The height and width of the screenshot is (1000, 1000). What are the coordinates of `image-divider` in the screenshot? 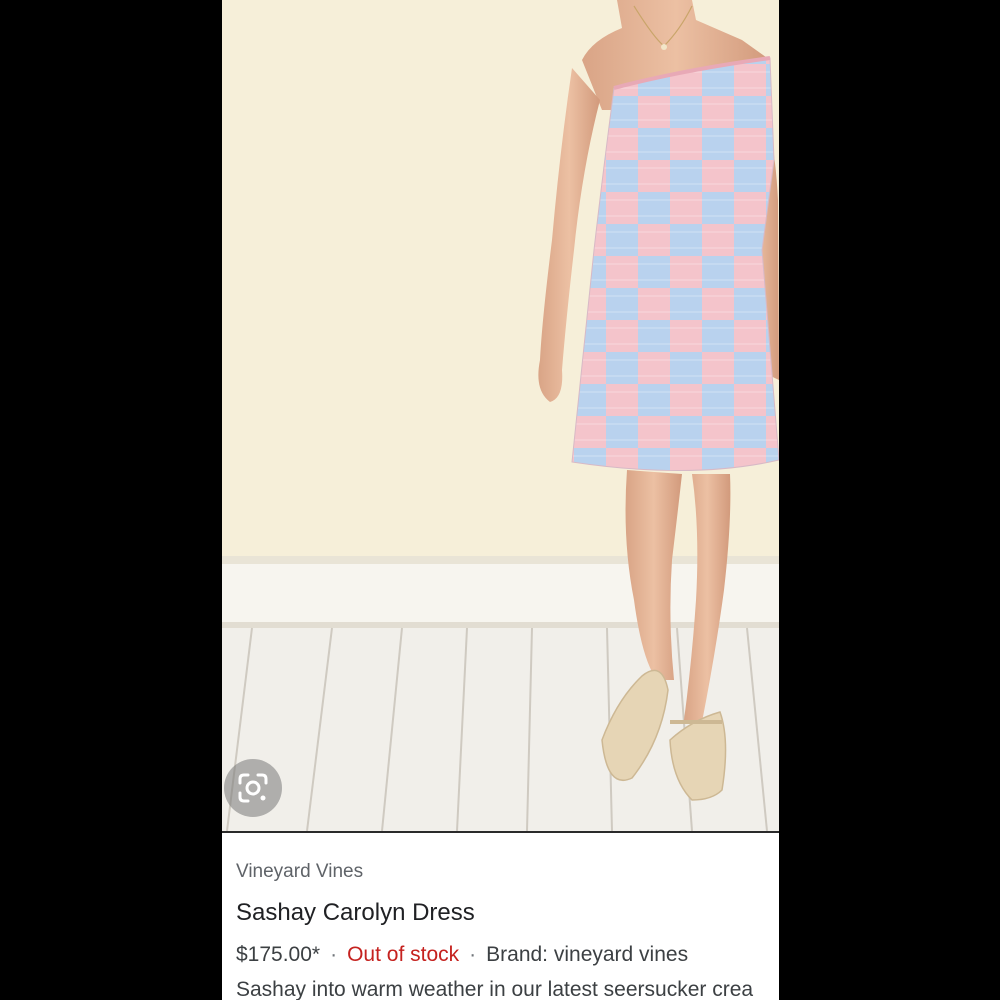 It's located at (500, 832).